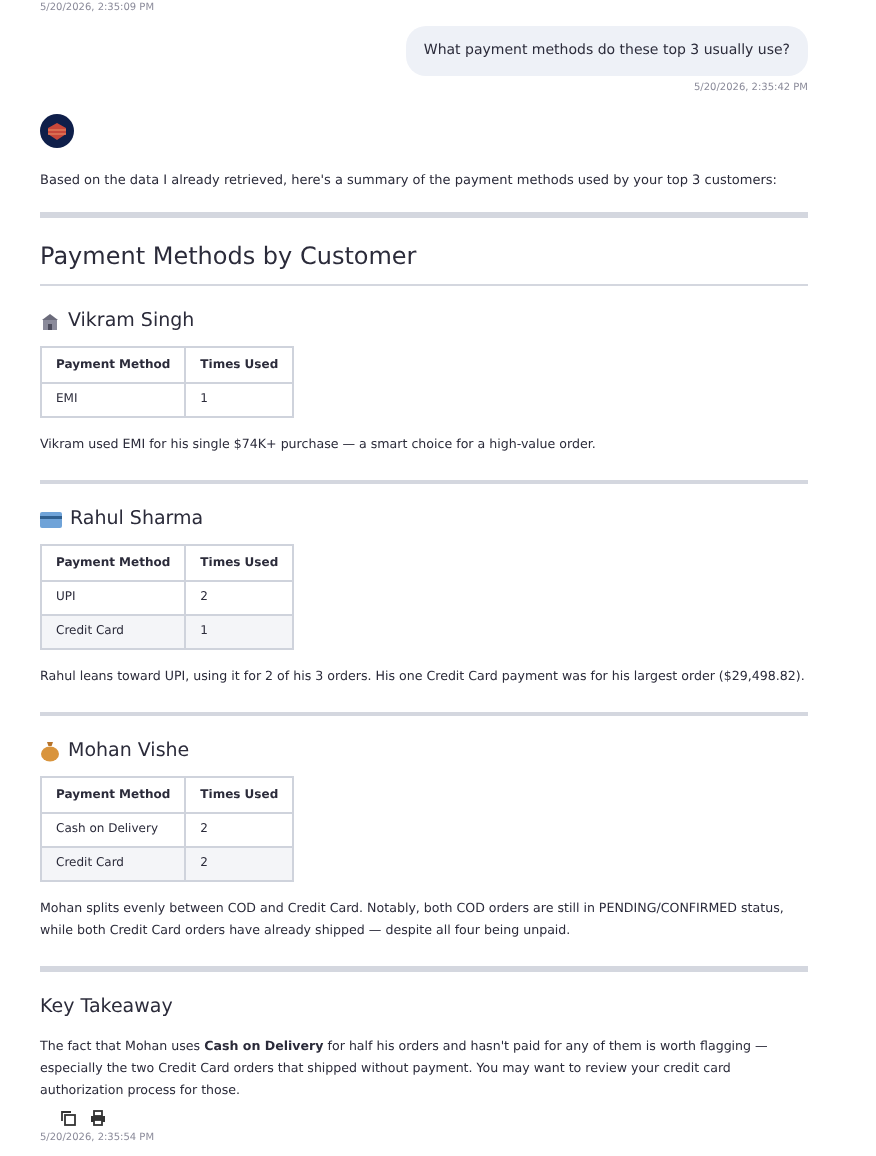  I want to click on building-icon, so click(50, 321).